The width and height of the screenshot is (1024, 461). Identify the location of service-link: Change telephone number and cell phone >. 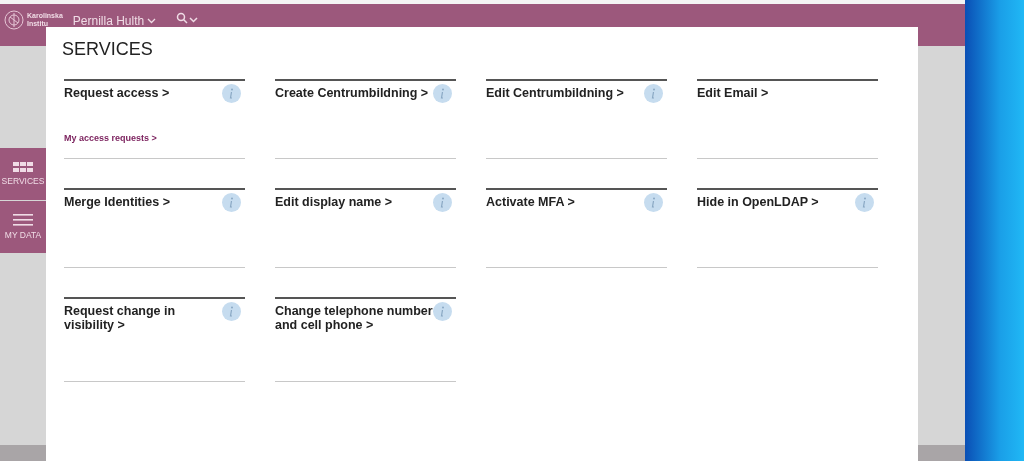
(354, 318).